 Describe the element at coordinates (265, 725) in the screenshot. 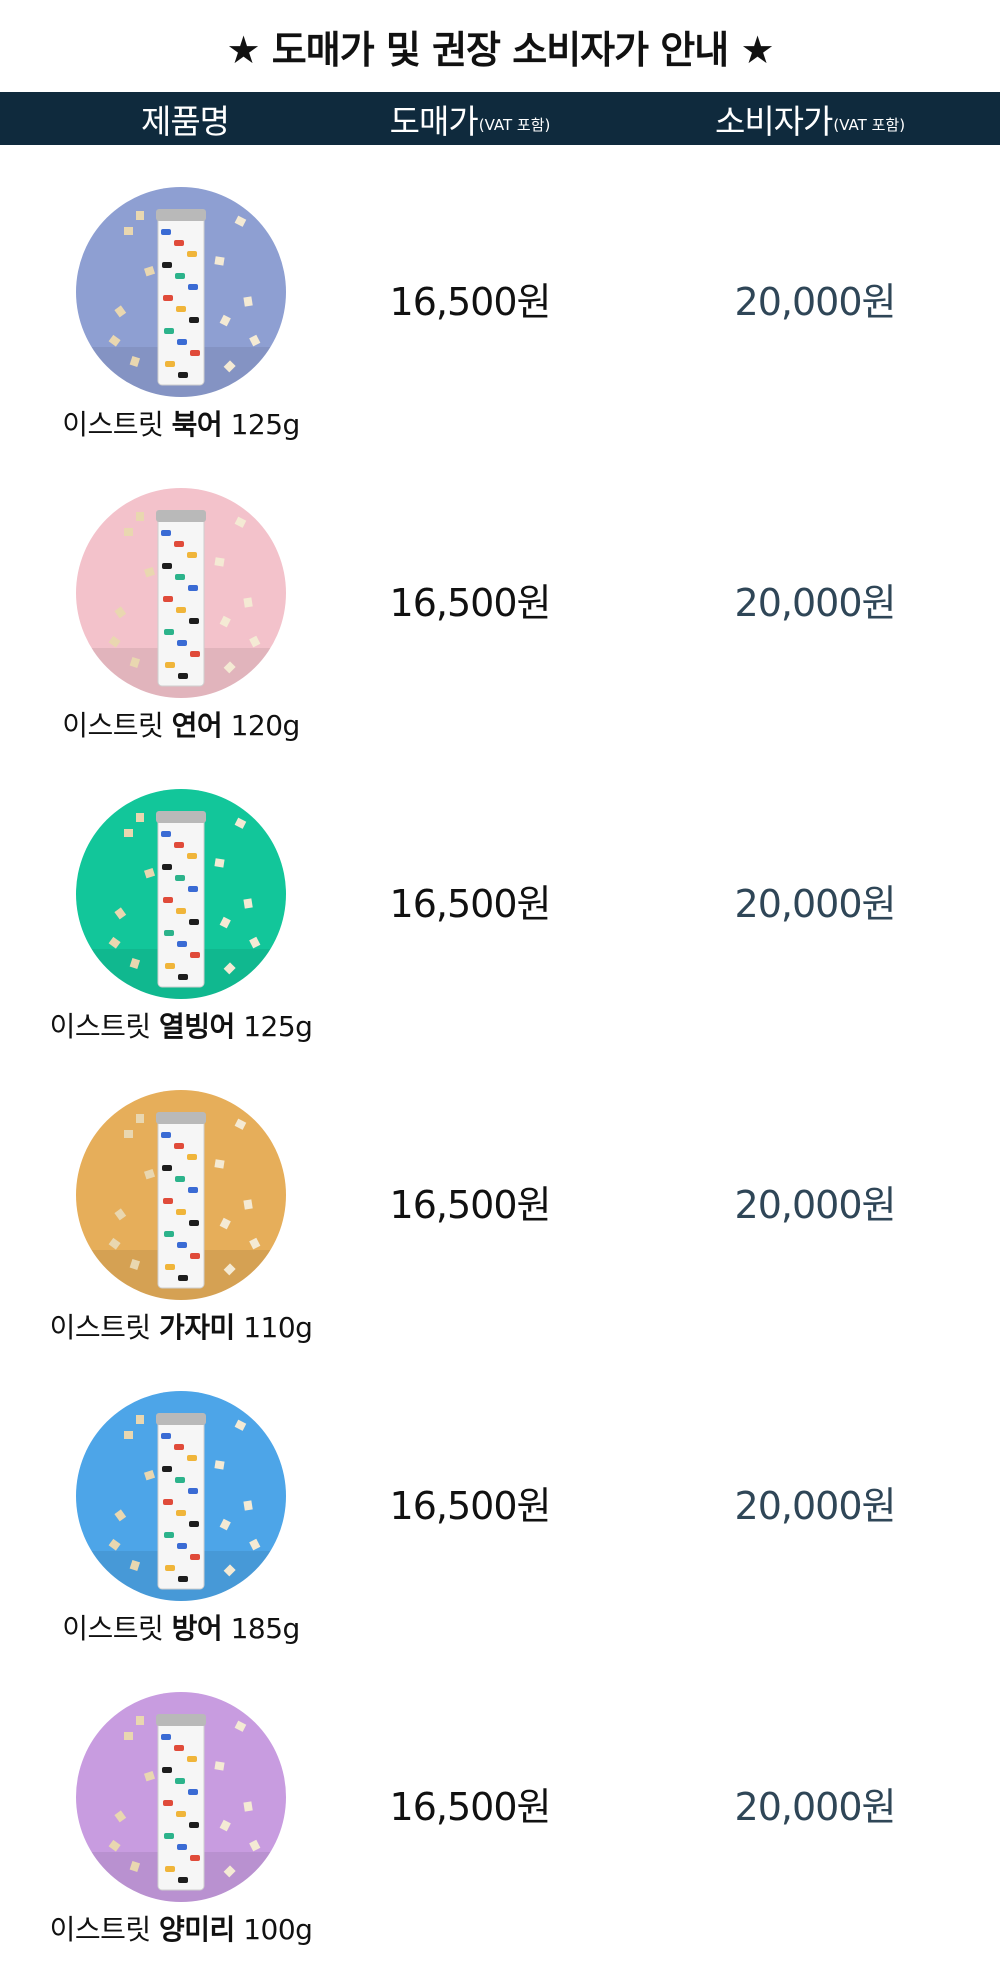

I see `product-weight: 120g` at that location.